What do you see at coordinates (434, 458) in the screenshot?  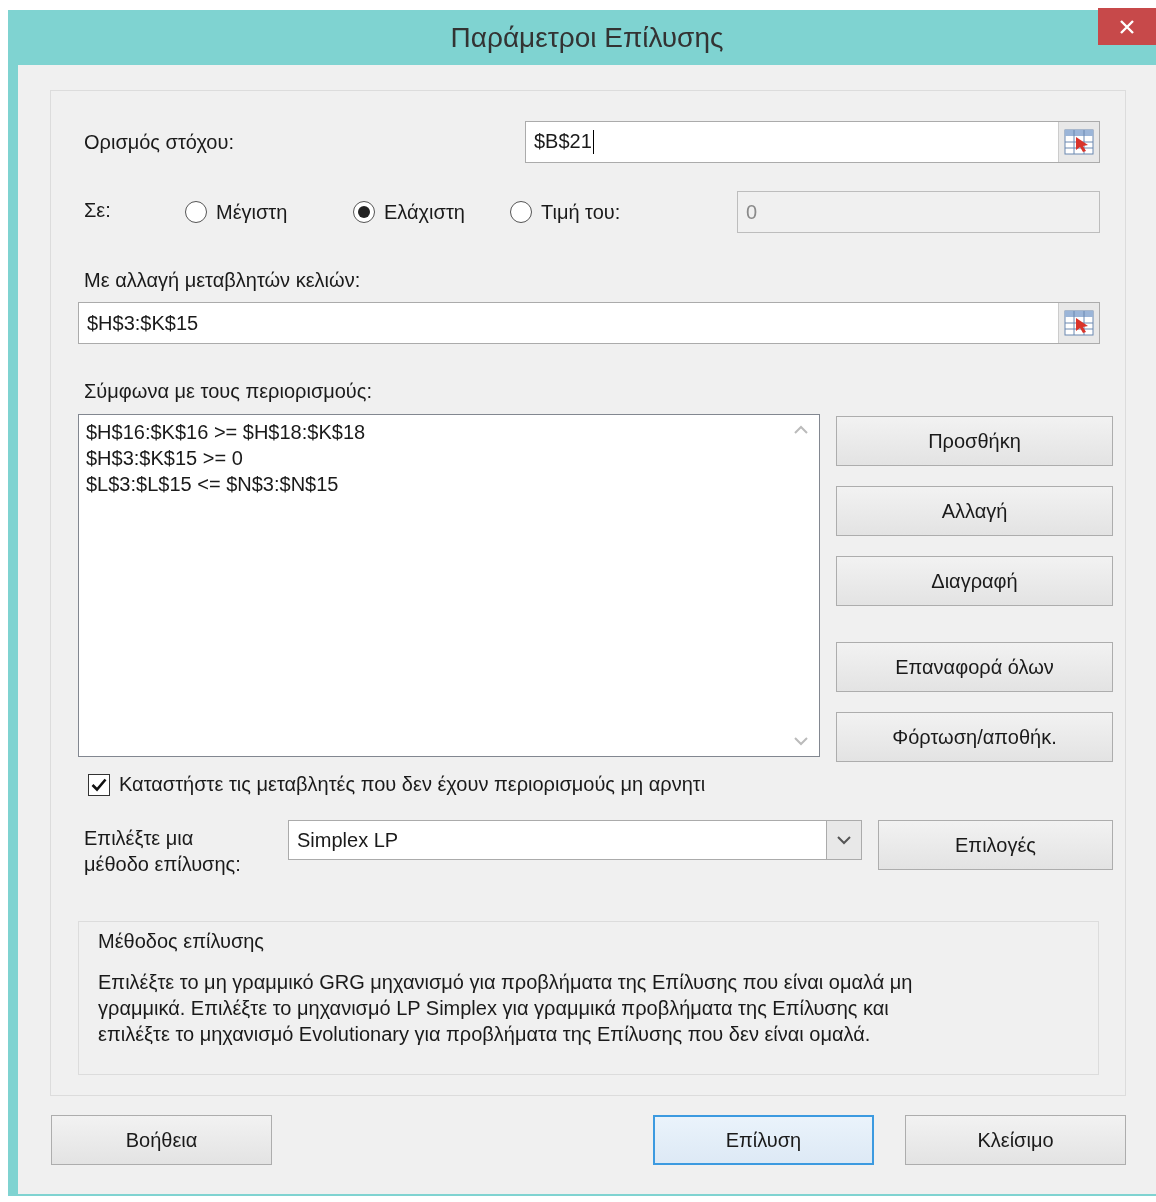 I see `constraint-item: $H$3:$K$15 >= 0` at bounding box center [434, 458].